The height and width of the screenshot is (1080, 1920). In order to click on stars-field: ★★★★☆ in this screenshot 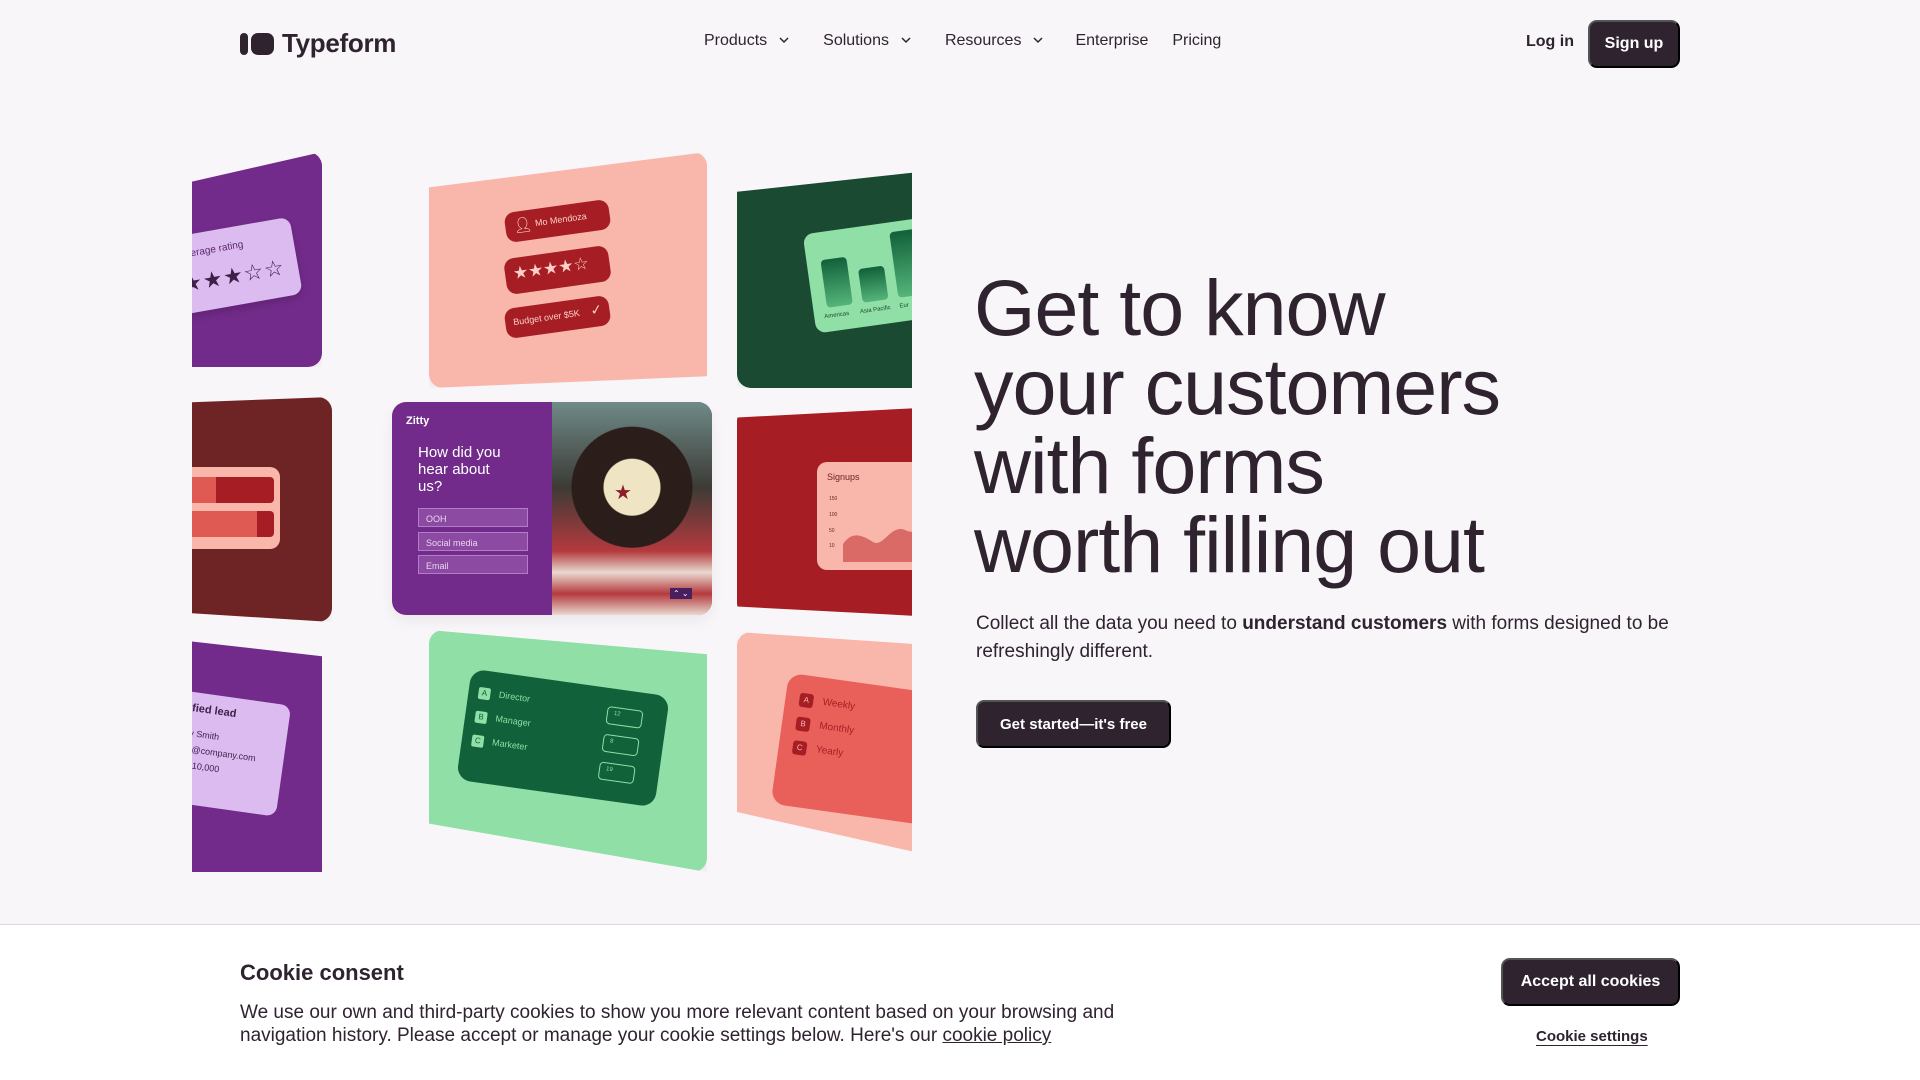, I will do `click(557, 270)`.